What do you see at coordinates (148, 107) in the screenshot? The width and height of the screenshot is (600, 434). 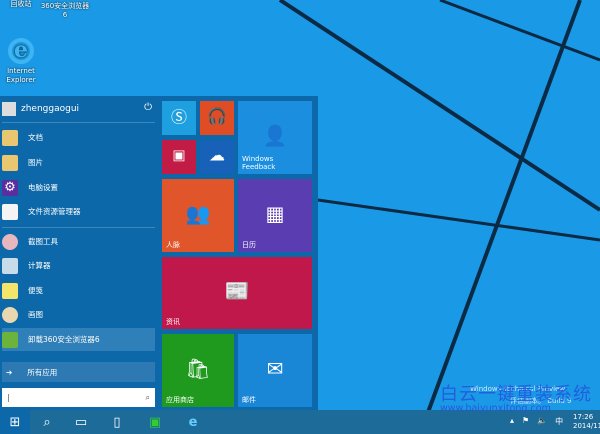 I see `power-icon: ⏻` at bounding box center [148, 107].